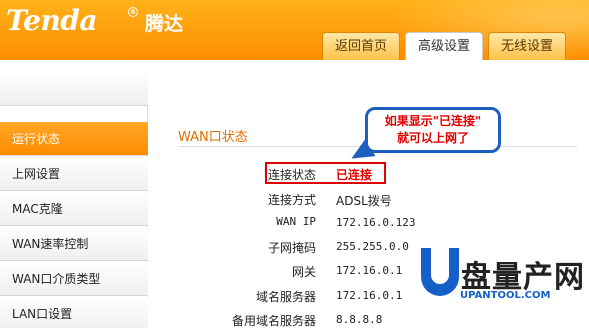 This screenshot has width=589, height=328. I want to click on section-title: WAN口状态, so click(213, 137).